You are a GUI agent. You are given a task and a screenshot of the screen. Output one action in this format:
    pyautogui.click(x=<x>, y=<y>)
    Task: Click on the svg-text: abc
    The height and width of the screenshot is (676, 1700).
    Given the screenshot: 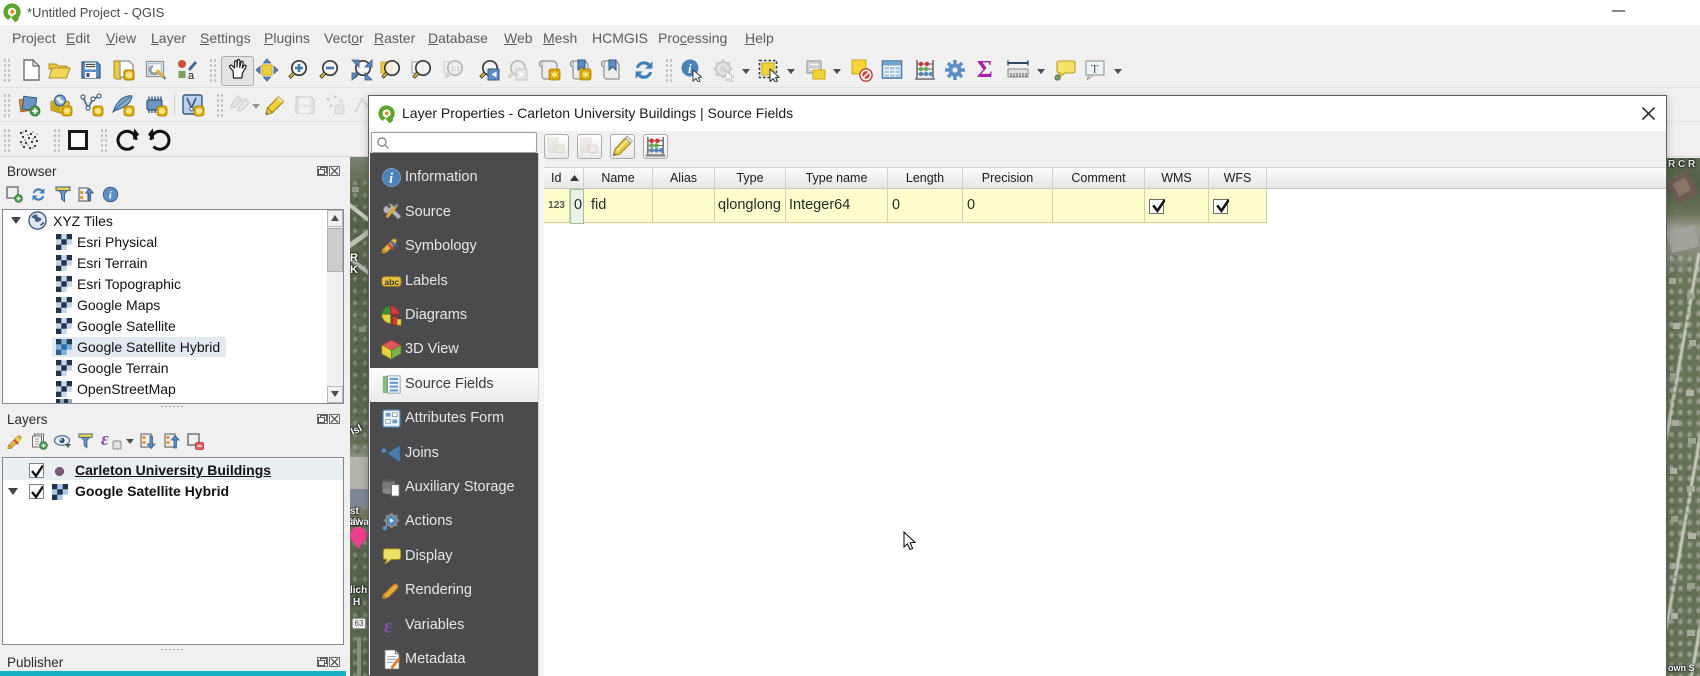 What is the action you would take?
    pyautogui.click(x=391, y=282)
    